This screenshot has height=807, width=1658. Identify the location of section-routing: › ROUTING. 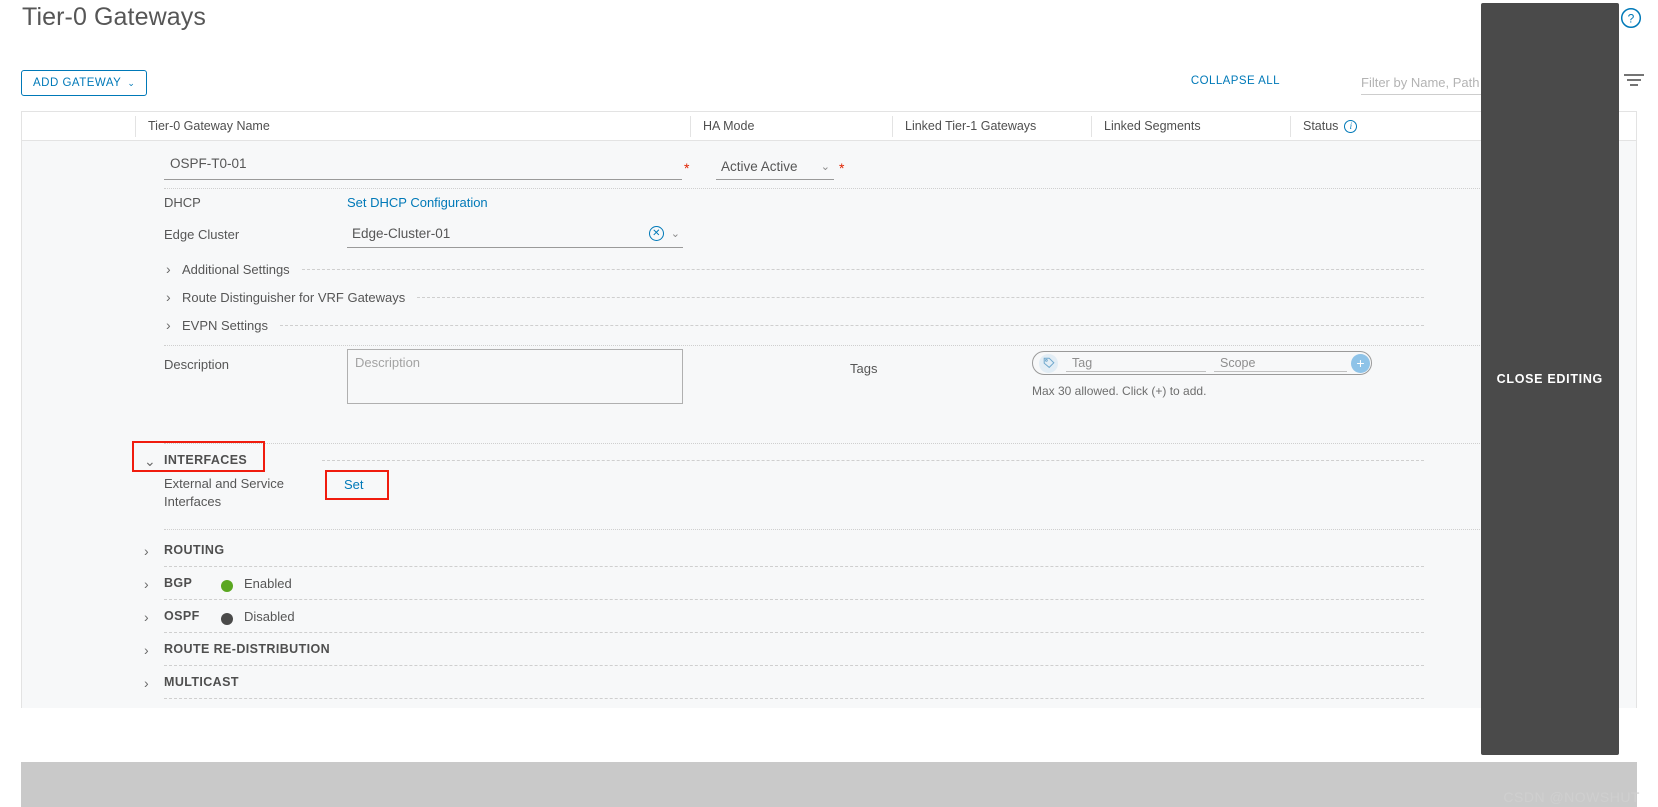
(829, 551).